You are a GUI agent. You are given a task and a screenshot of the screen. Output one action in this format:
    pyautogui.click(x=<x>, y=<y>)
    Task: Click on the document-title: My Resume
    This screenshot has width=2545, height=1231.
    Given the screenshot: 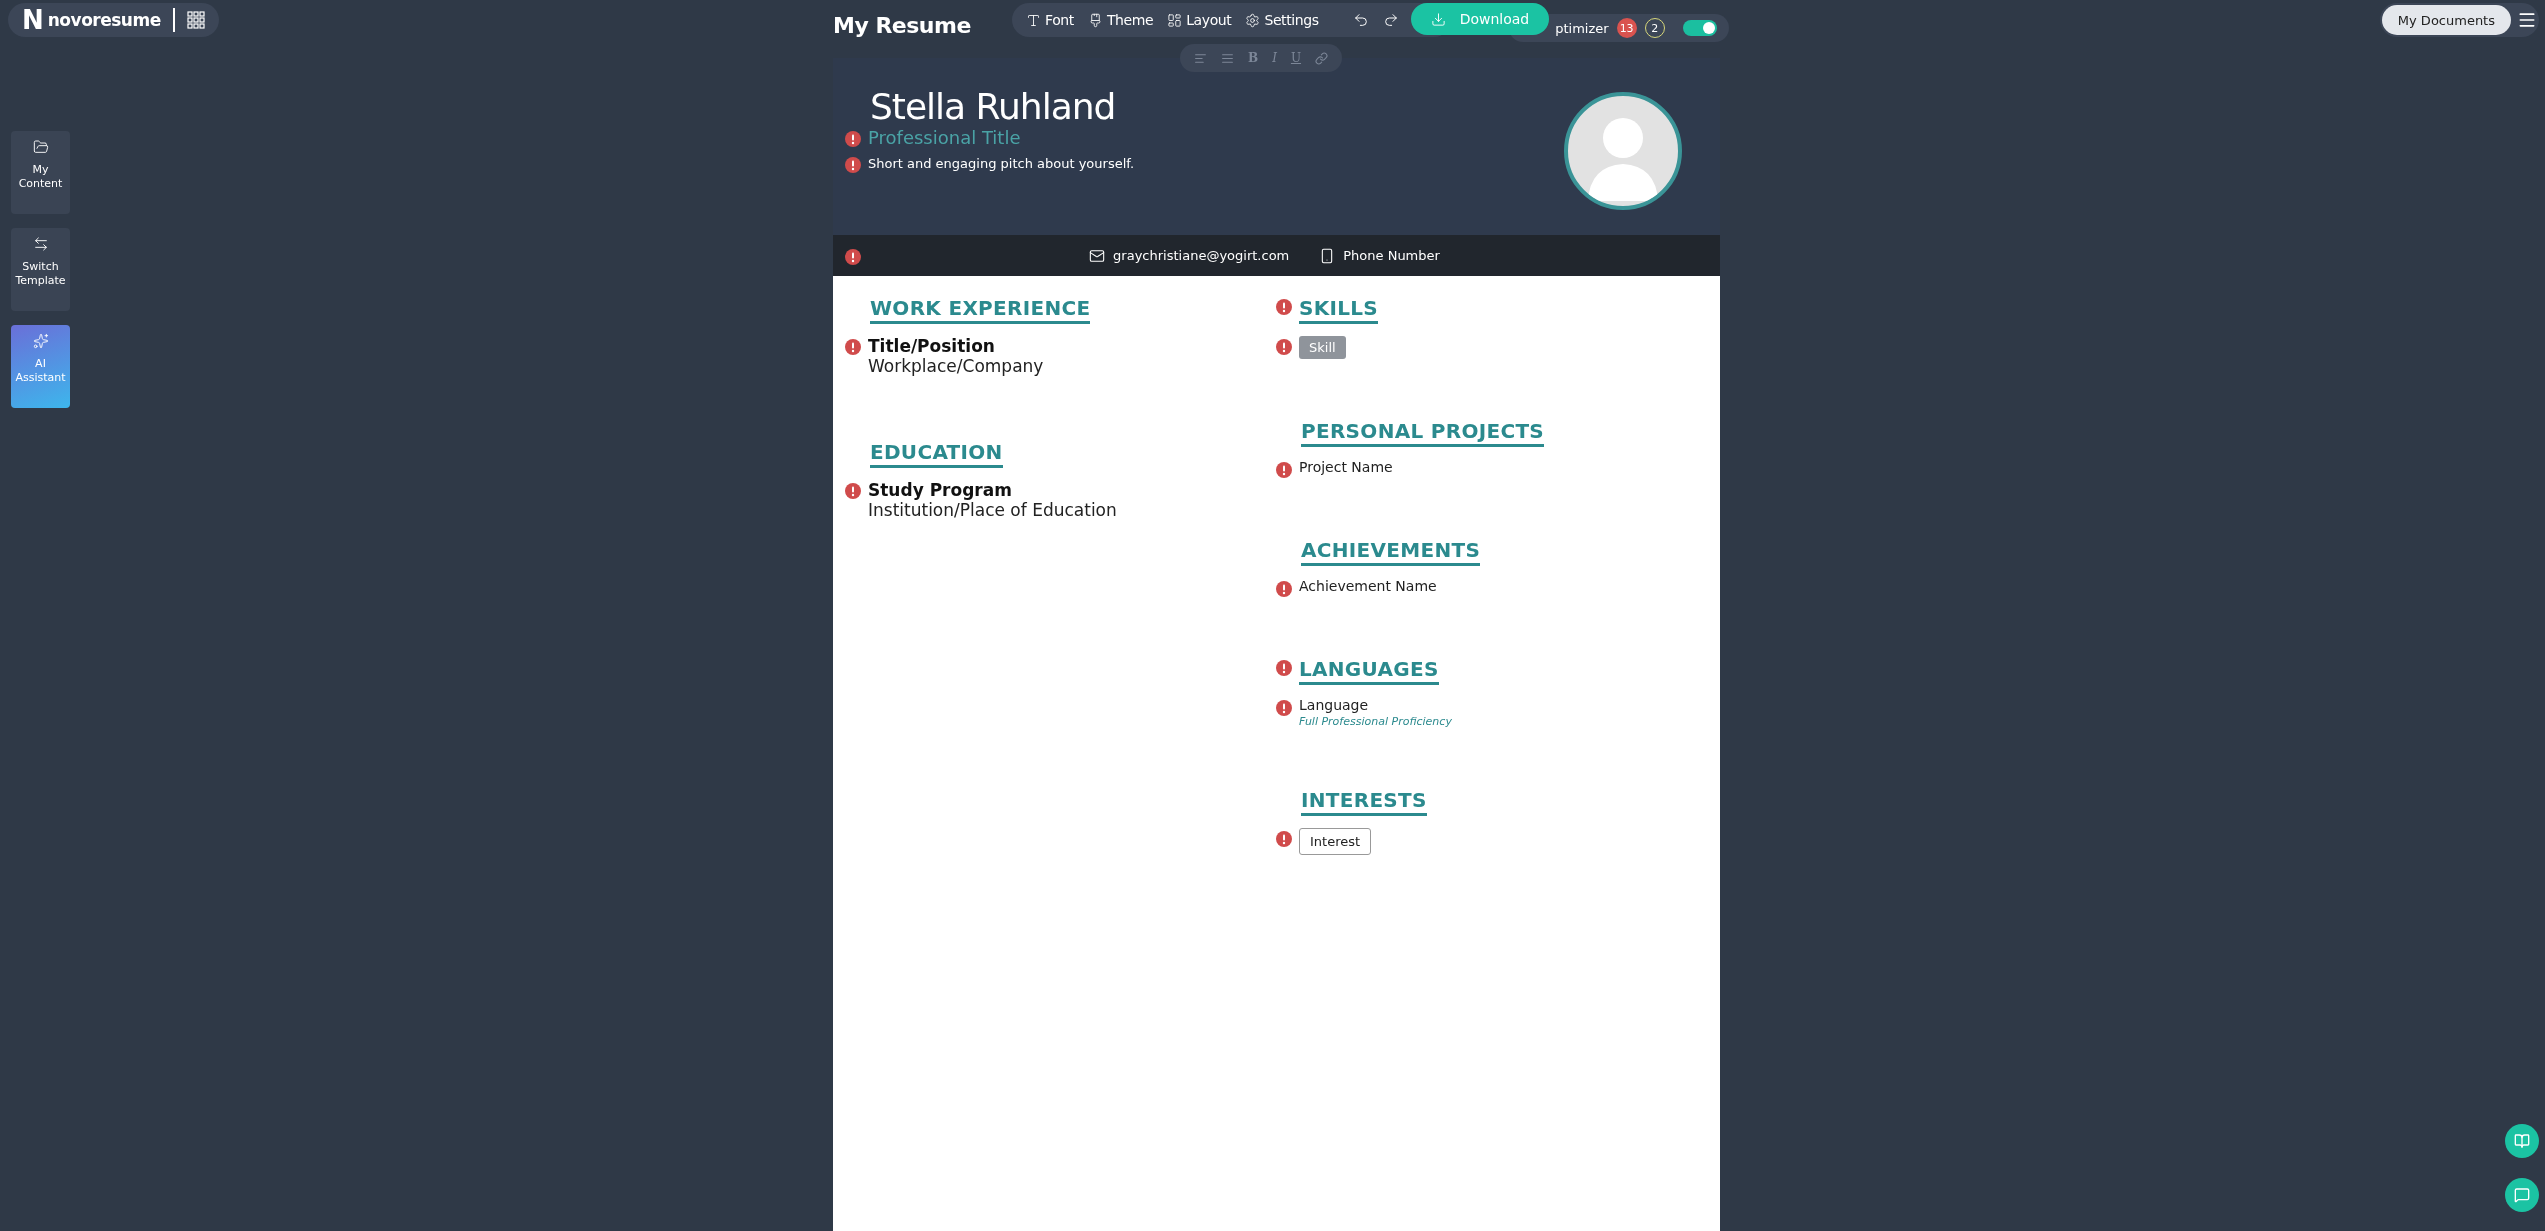 What is the action you would take?
    pyautogui.click(x=902, y=25)
    